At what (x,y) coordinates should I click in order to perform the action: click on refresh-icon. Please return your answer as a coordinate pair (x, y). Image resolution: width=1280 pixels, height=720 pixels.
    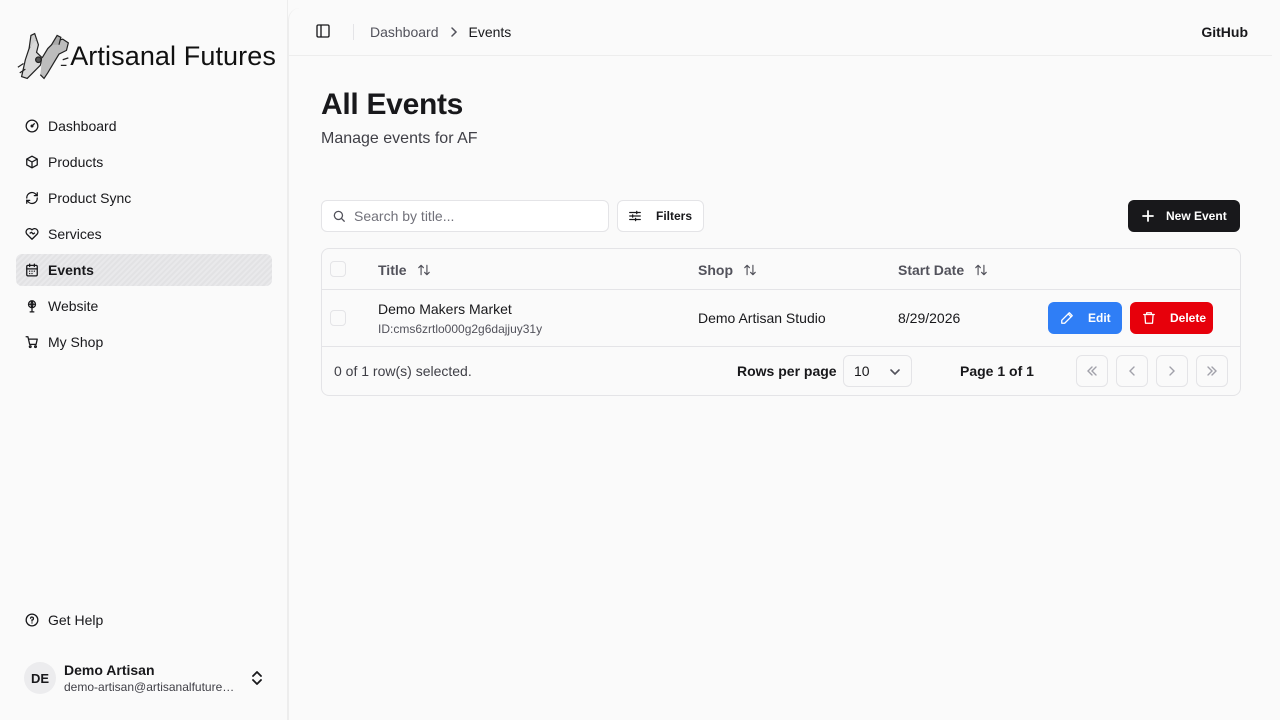
    Looking at the image, I should click on (32, 198).